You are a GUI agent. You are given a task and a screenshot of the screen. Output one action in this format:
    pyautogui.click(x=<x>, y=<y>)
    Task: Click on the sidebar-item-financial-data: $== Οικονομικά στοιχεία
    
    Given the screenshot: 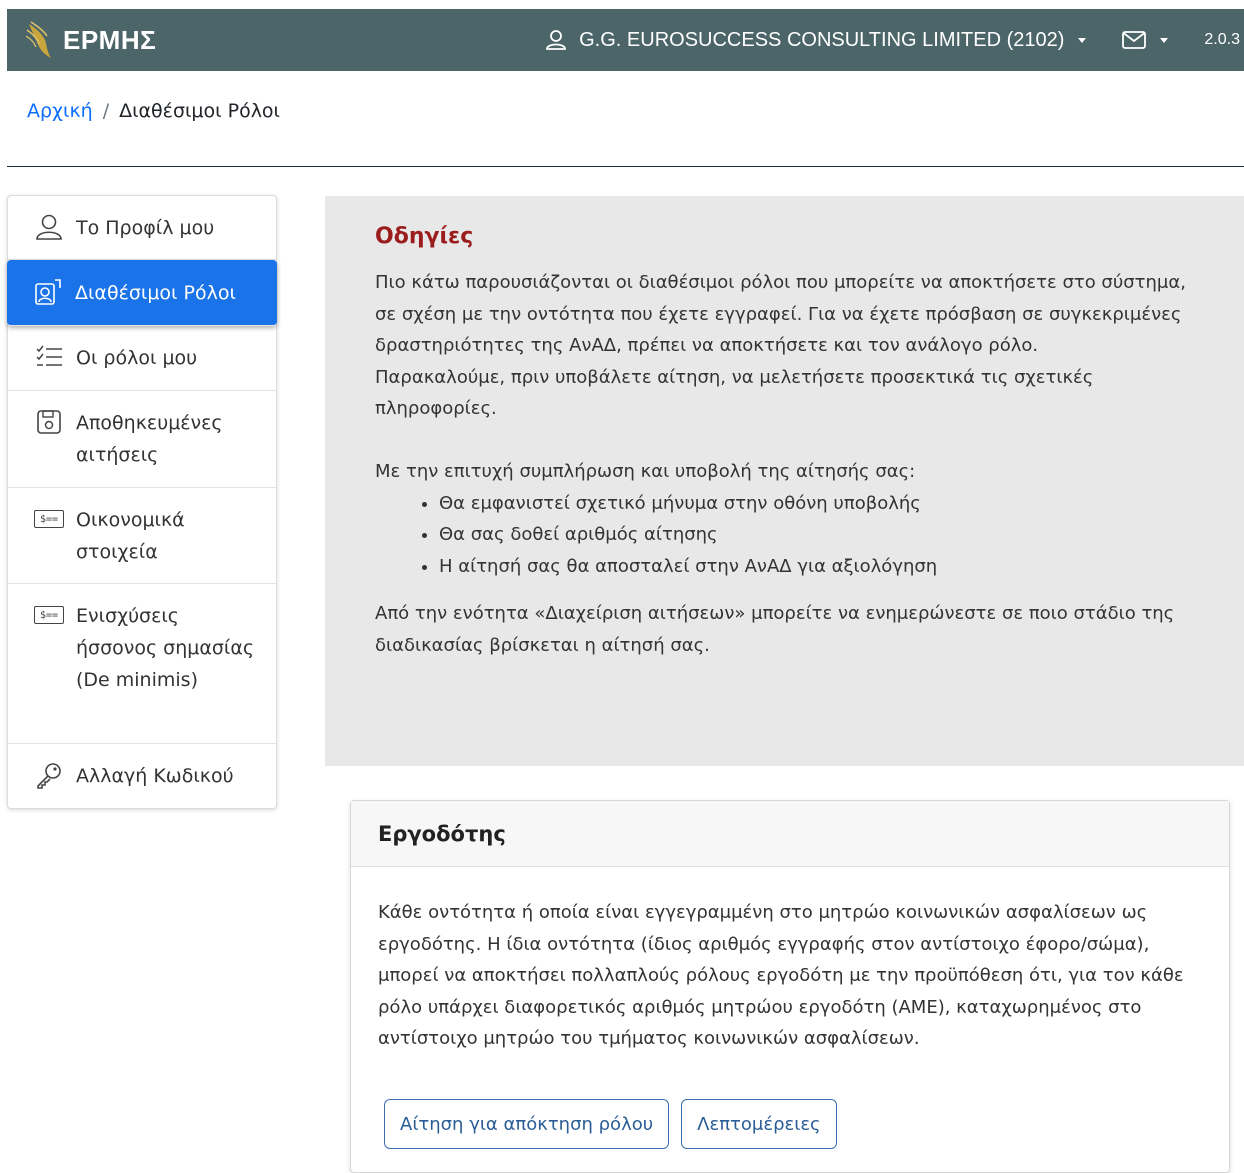 What is the action you would take?
    pyautogui.click(x=142, y=536)
    